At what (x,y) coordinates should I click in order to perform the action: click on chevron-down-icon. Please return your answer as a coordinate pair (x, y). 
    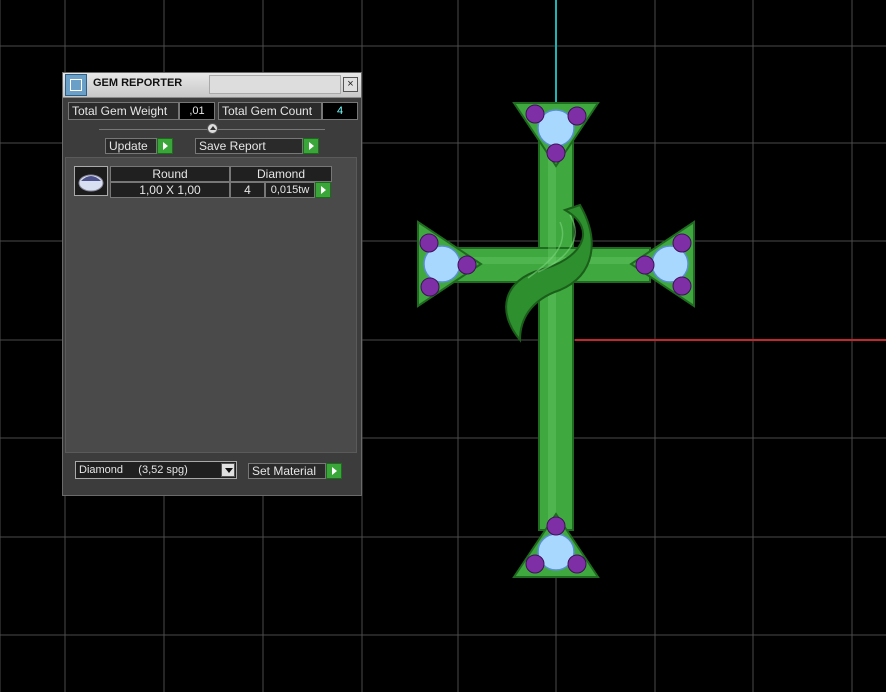
    Looking at the image, I should click on (228, 470).